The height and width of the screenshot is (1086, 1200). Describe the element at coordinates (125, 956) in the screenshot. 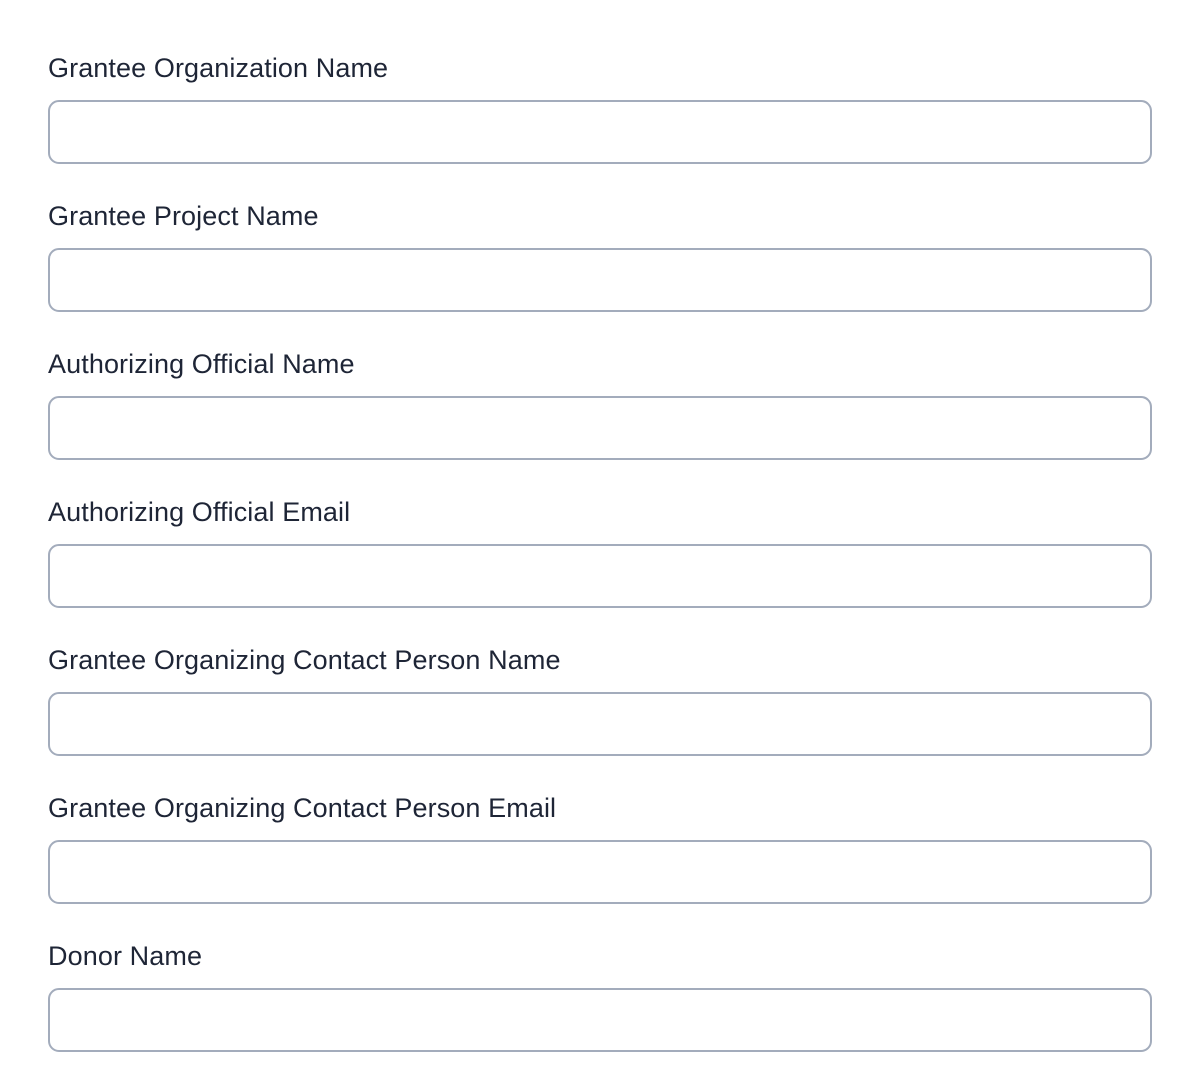

I see `donor-name-label: Donor Name` at that location.